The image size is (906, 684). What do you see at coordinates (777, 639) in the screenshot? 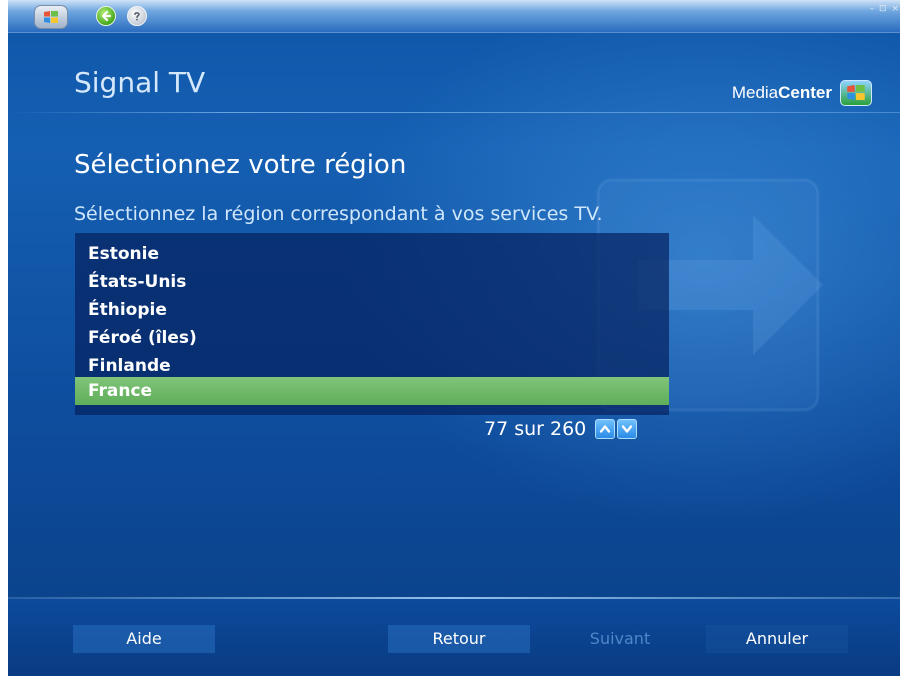
I see `cancel-button: Annuler` at bounding box center [777, 639].